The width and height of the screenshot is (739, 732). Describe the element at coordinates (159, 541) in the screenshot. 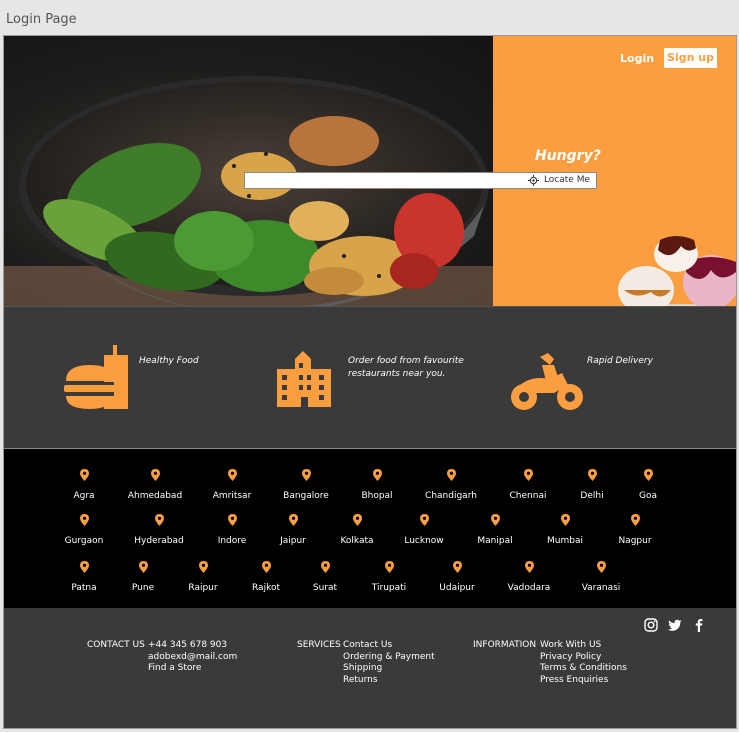

I see `city-name: Hyderabad` at that location.